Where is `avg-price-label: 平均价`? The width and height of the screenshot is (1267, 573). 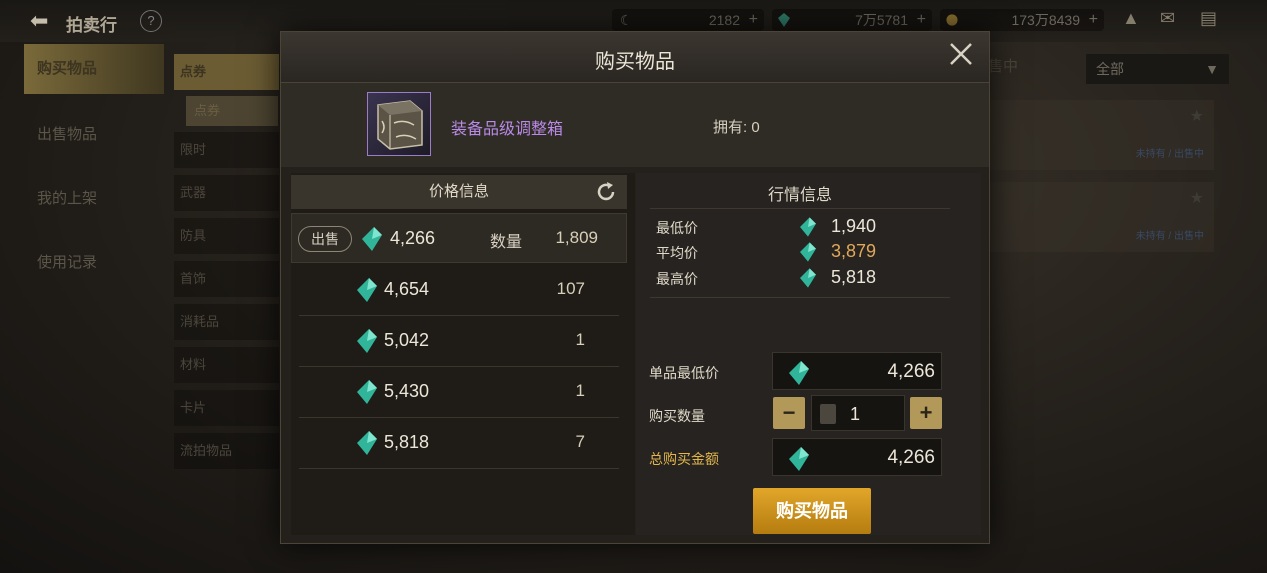
avg-price-label: 平均价 is located at coordinates (677, 253).